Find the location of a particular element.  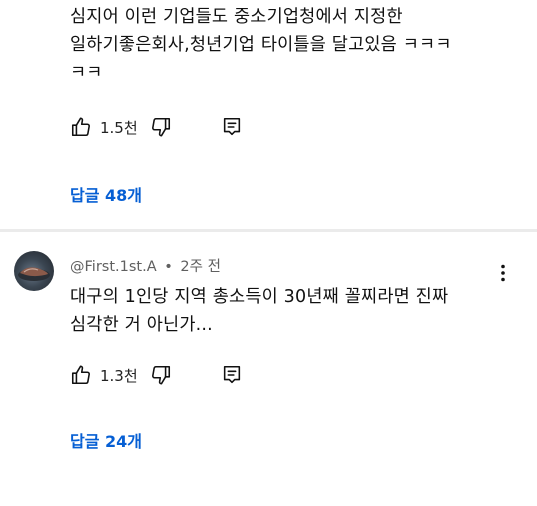

comment-actions: 1.3천 is located at coordinates (156, 375).